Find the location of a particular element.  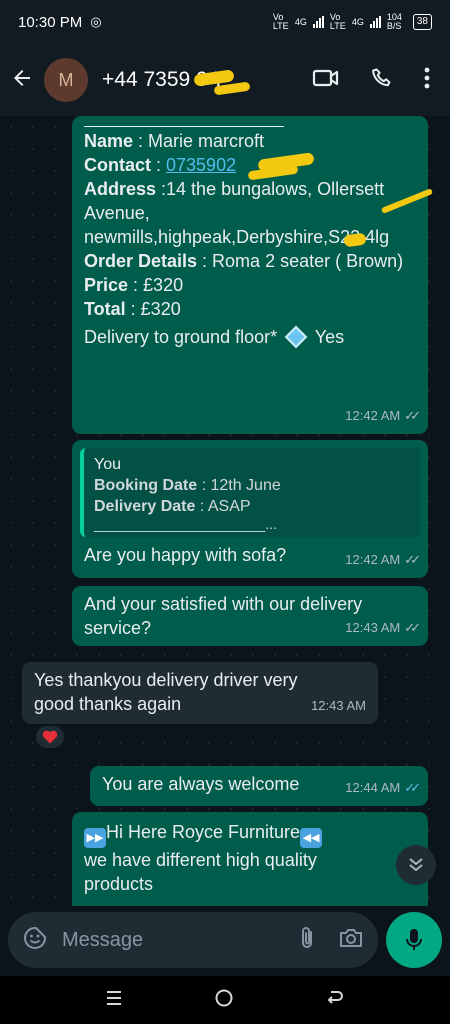

contact-label: Contact is located at coordinates (117, 165).